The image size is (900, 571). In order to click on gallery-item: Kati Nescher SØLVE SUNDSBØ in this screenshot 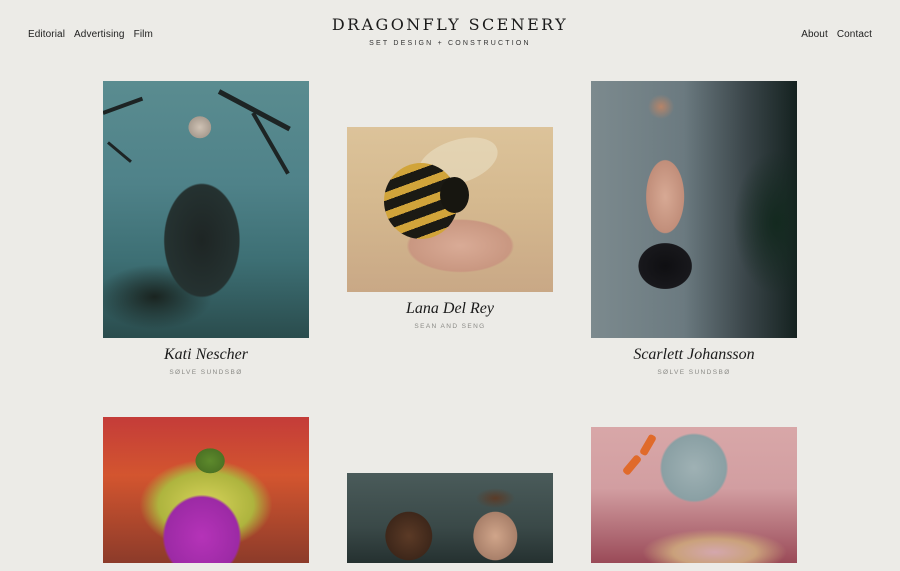, I will do `click(206, 228)`.